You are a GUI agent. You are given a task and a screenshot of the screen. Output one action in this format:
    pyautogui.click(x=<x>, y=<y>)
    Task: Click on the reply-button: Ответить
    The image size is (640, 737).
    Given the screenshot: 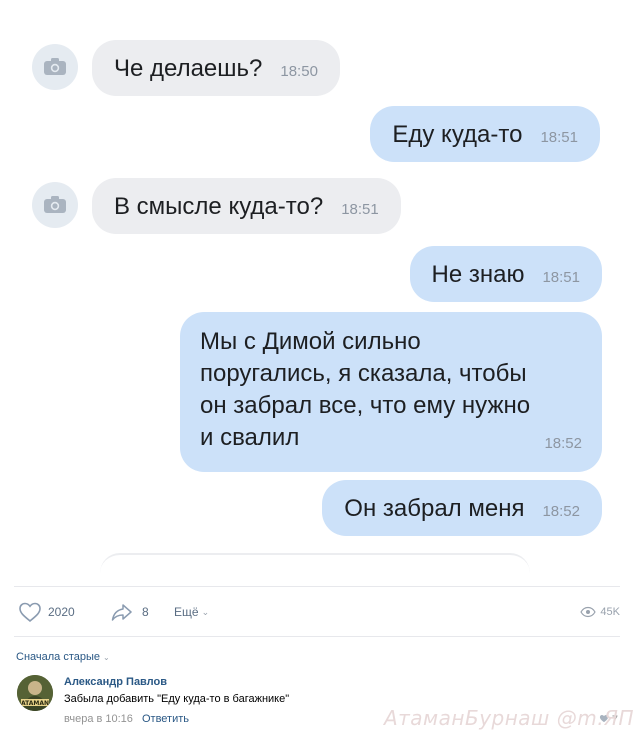 What is the action you would take?
    pyautogui.click(x=165, y=719)
    